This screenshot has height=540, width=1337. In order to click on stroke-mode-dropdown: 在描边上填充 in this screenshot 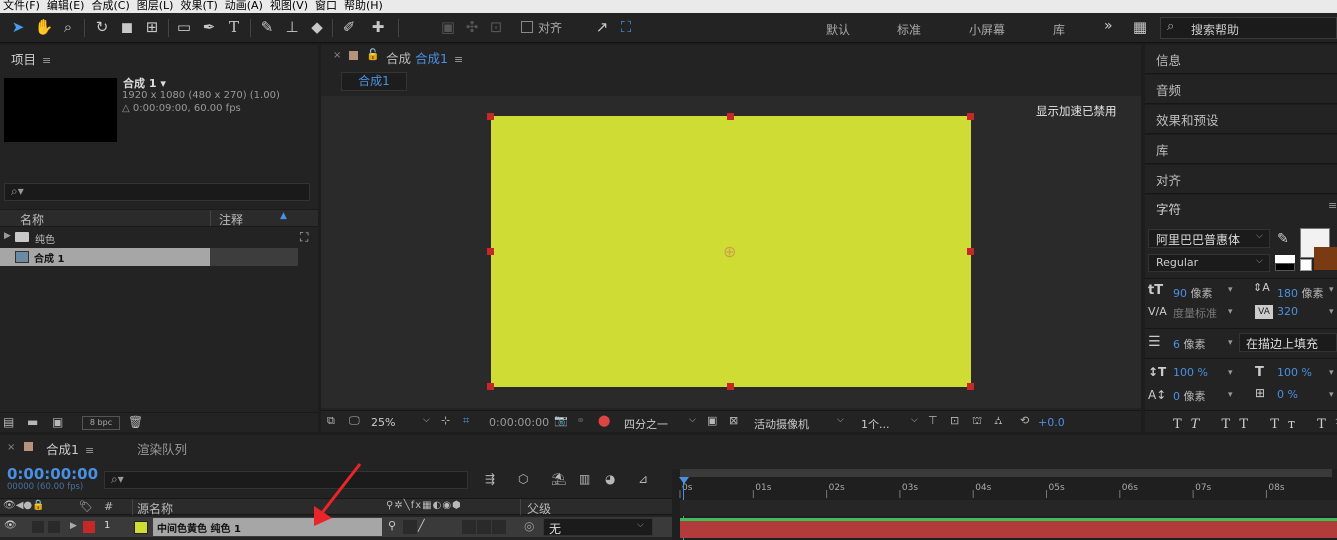, I will do `click(1288, 342)`.